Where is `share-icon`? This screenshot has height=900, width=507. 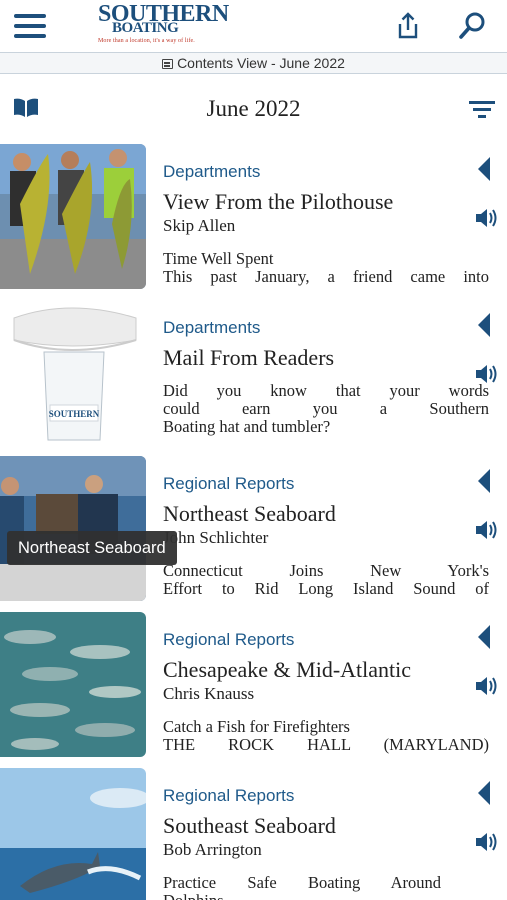
share-icon is located at coordinates (408, 26).